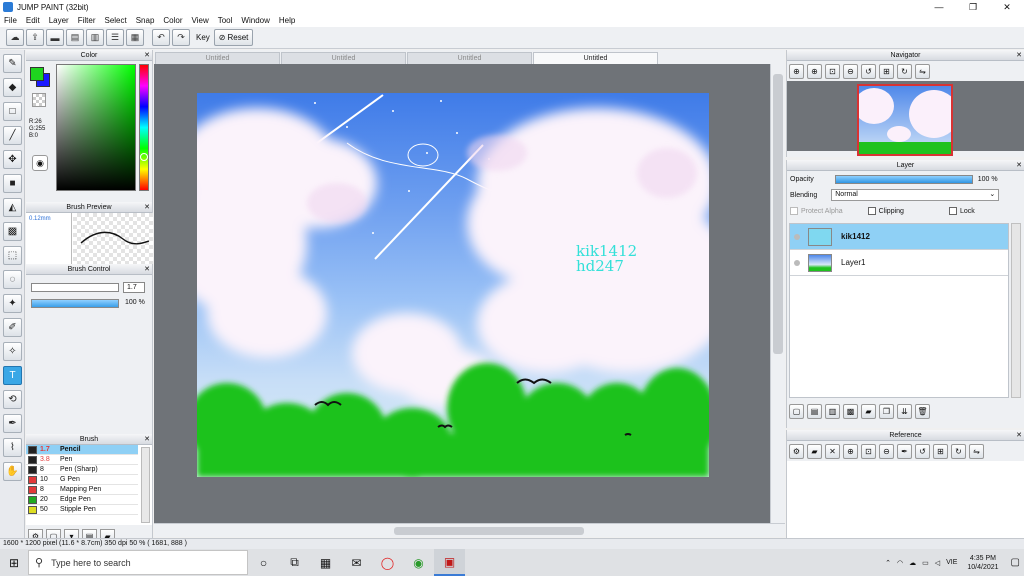  Describe the element at coordinates (10, 20) in the screenshot. I see `menu-file: File` at that location.